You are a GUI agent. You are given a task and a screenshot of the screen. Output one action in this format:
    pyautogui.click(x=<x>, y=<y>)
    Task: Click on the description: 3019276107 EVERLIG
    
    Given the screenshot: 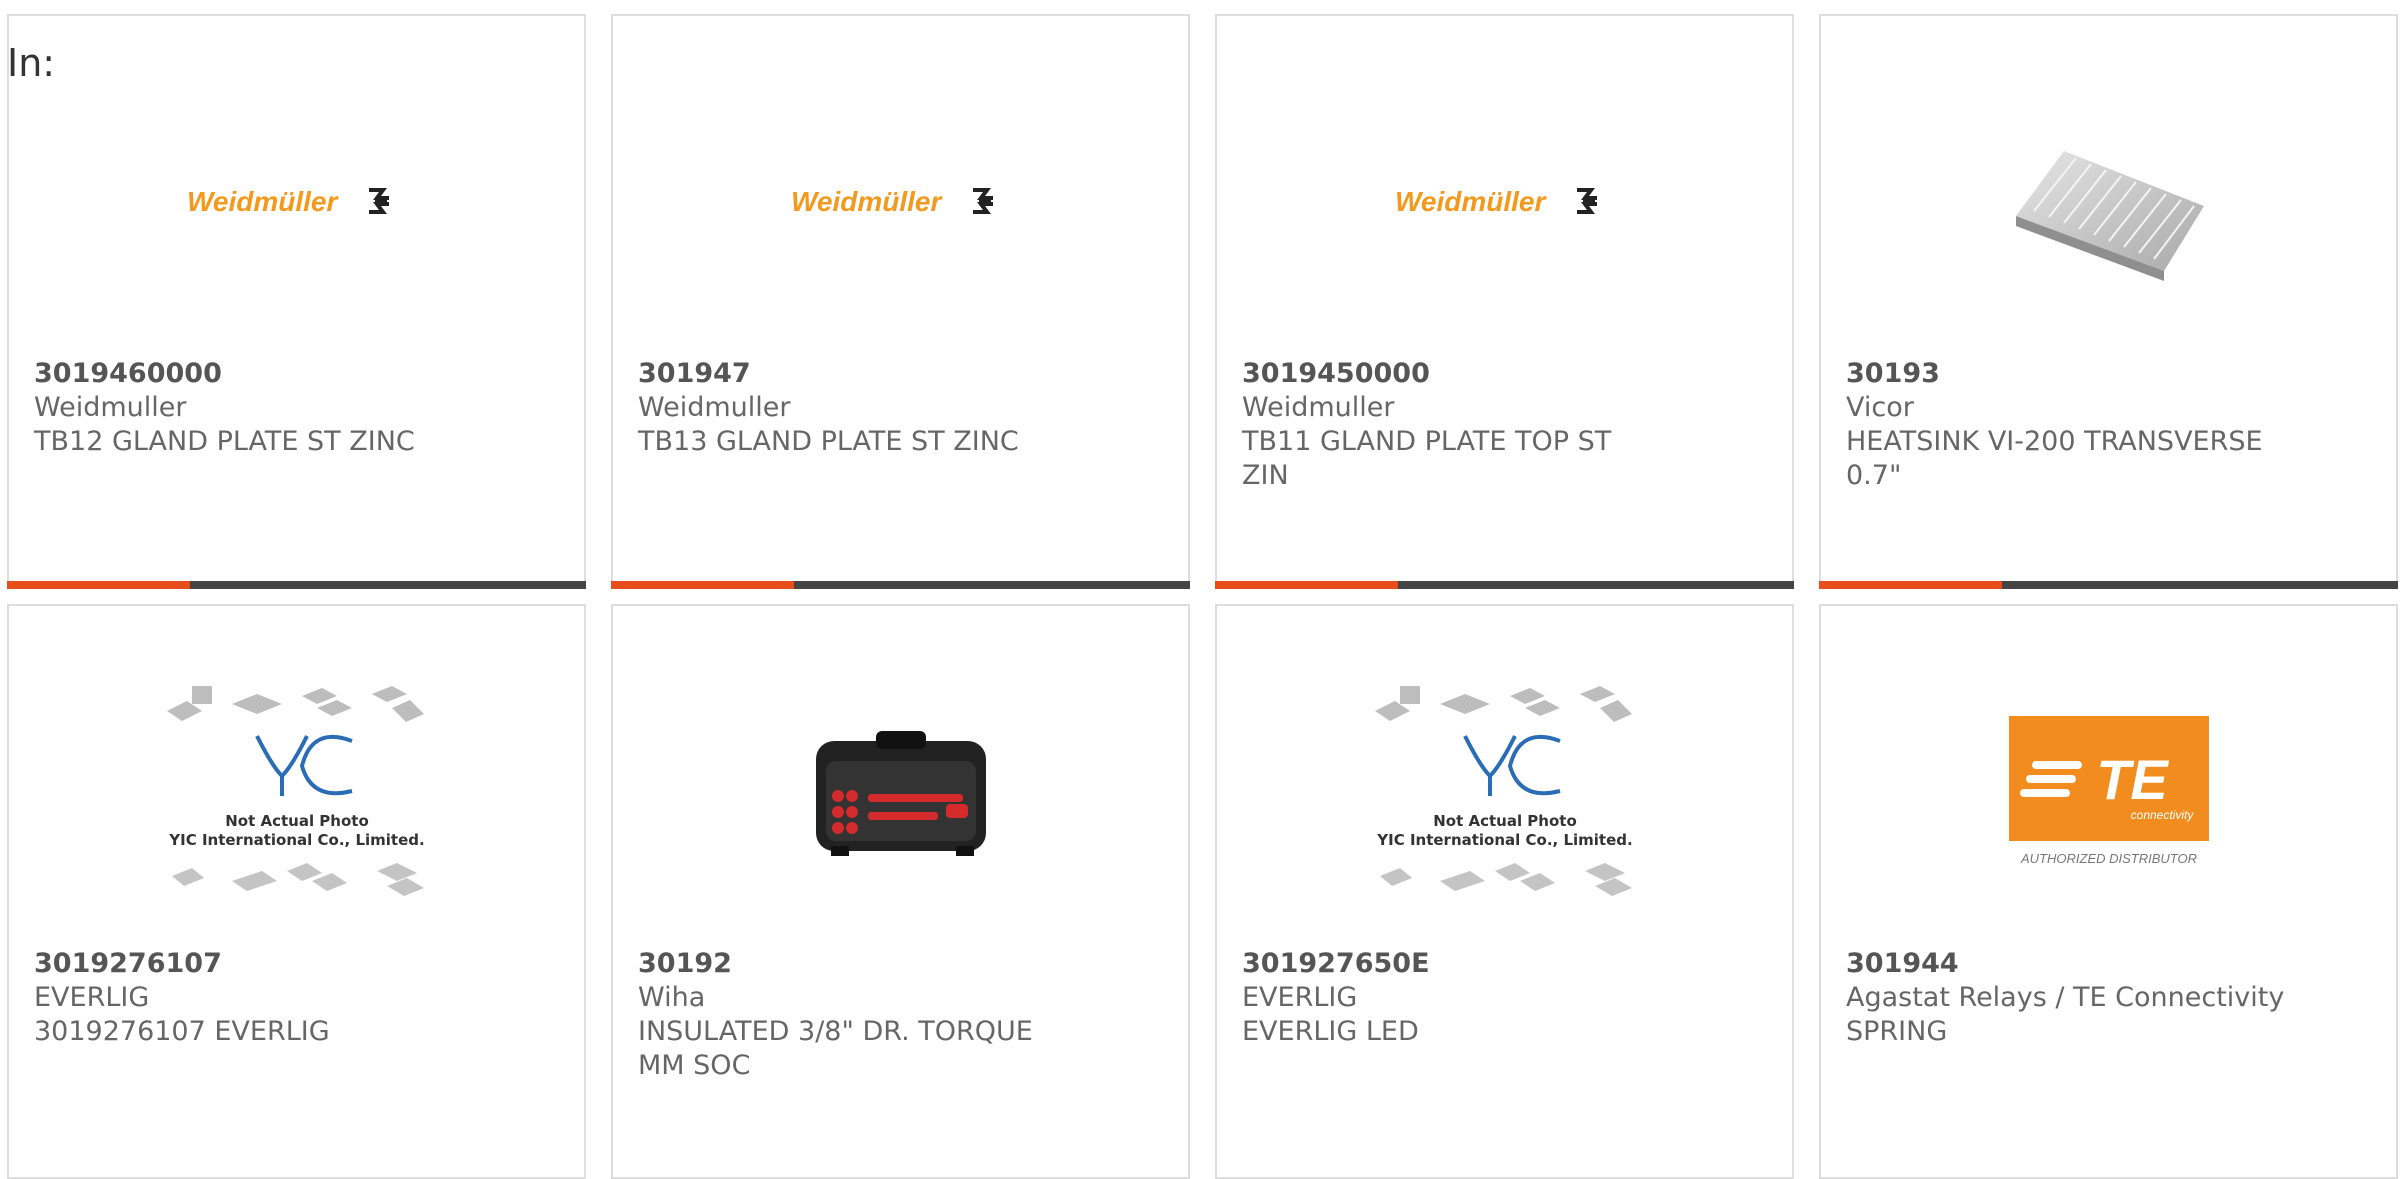 What is the action you would take?
    pyautogui.click(x=182, y=1031)
    